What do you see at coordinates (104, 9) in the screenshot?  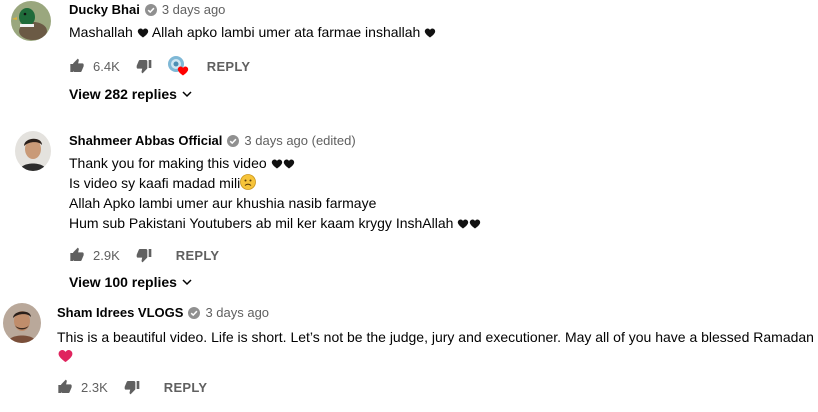 I see `author-name: Ducky Bhai` at bounding box center [104, 9].